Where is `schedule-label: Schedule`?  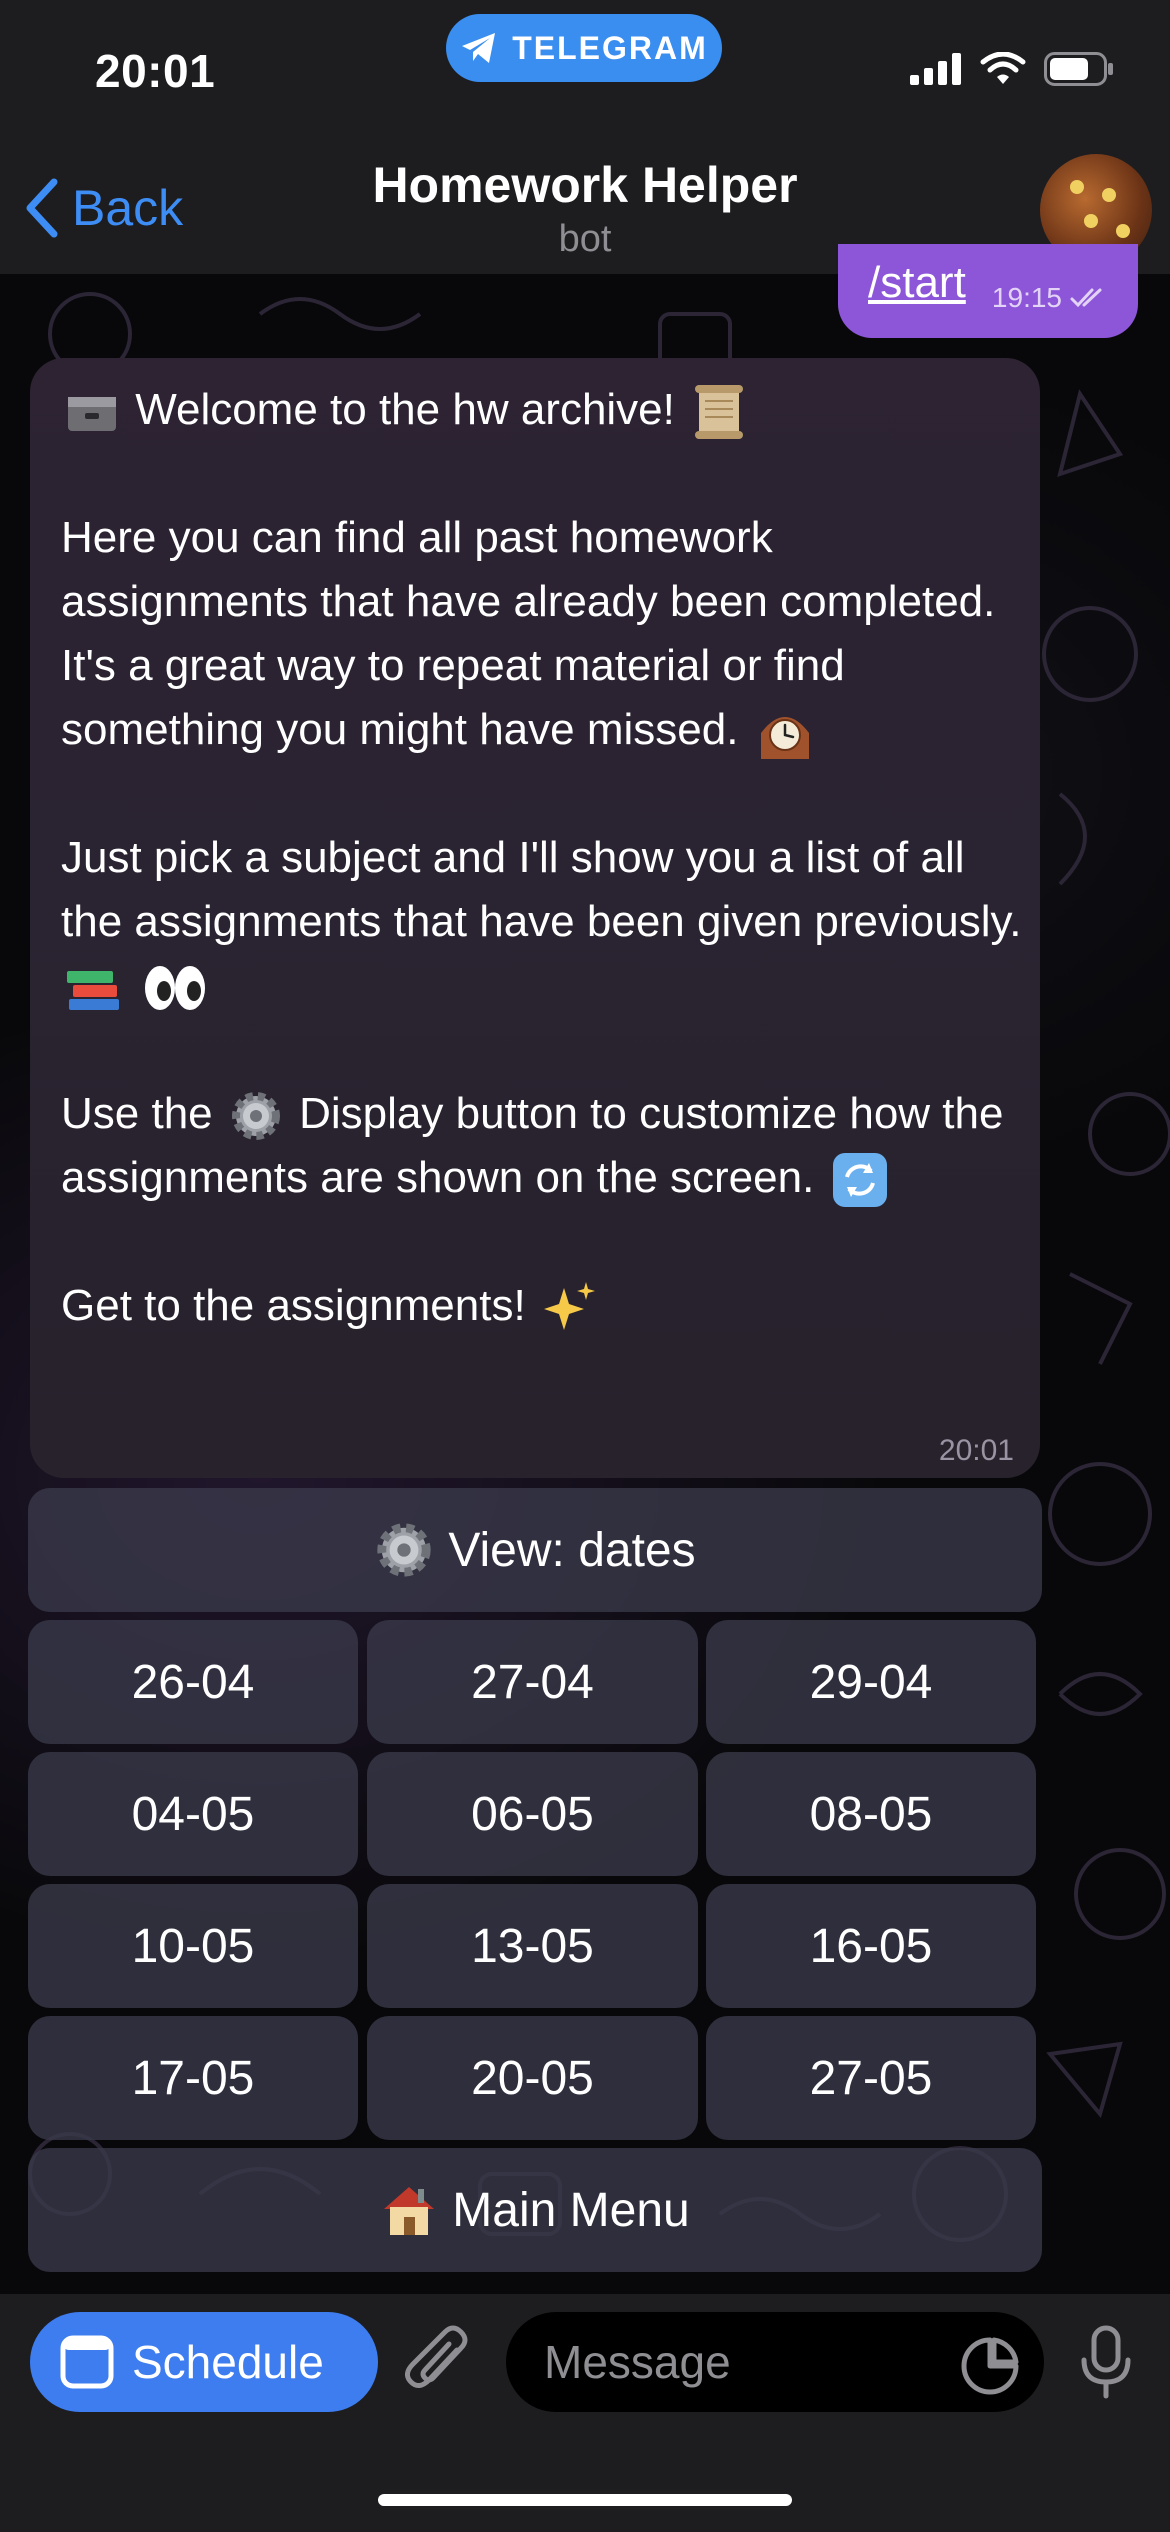
schedule-label: Schedule is located at coordinates (228, 2362).